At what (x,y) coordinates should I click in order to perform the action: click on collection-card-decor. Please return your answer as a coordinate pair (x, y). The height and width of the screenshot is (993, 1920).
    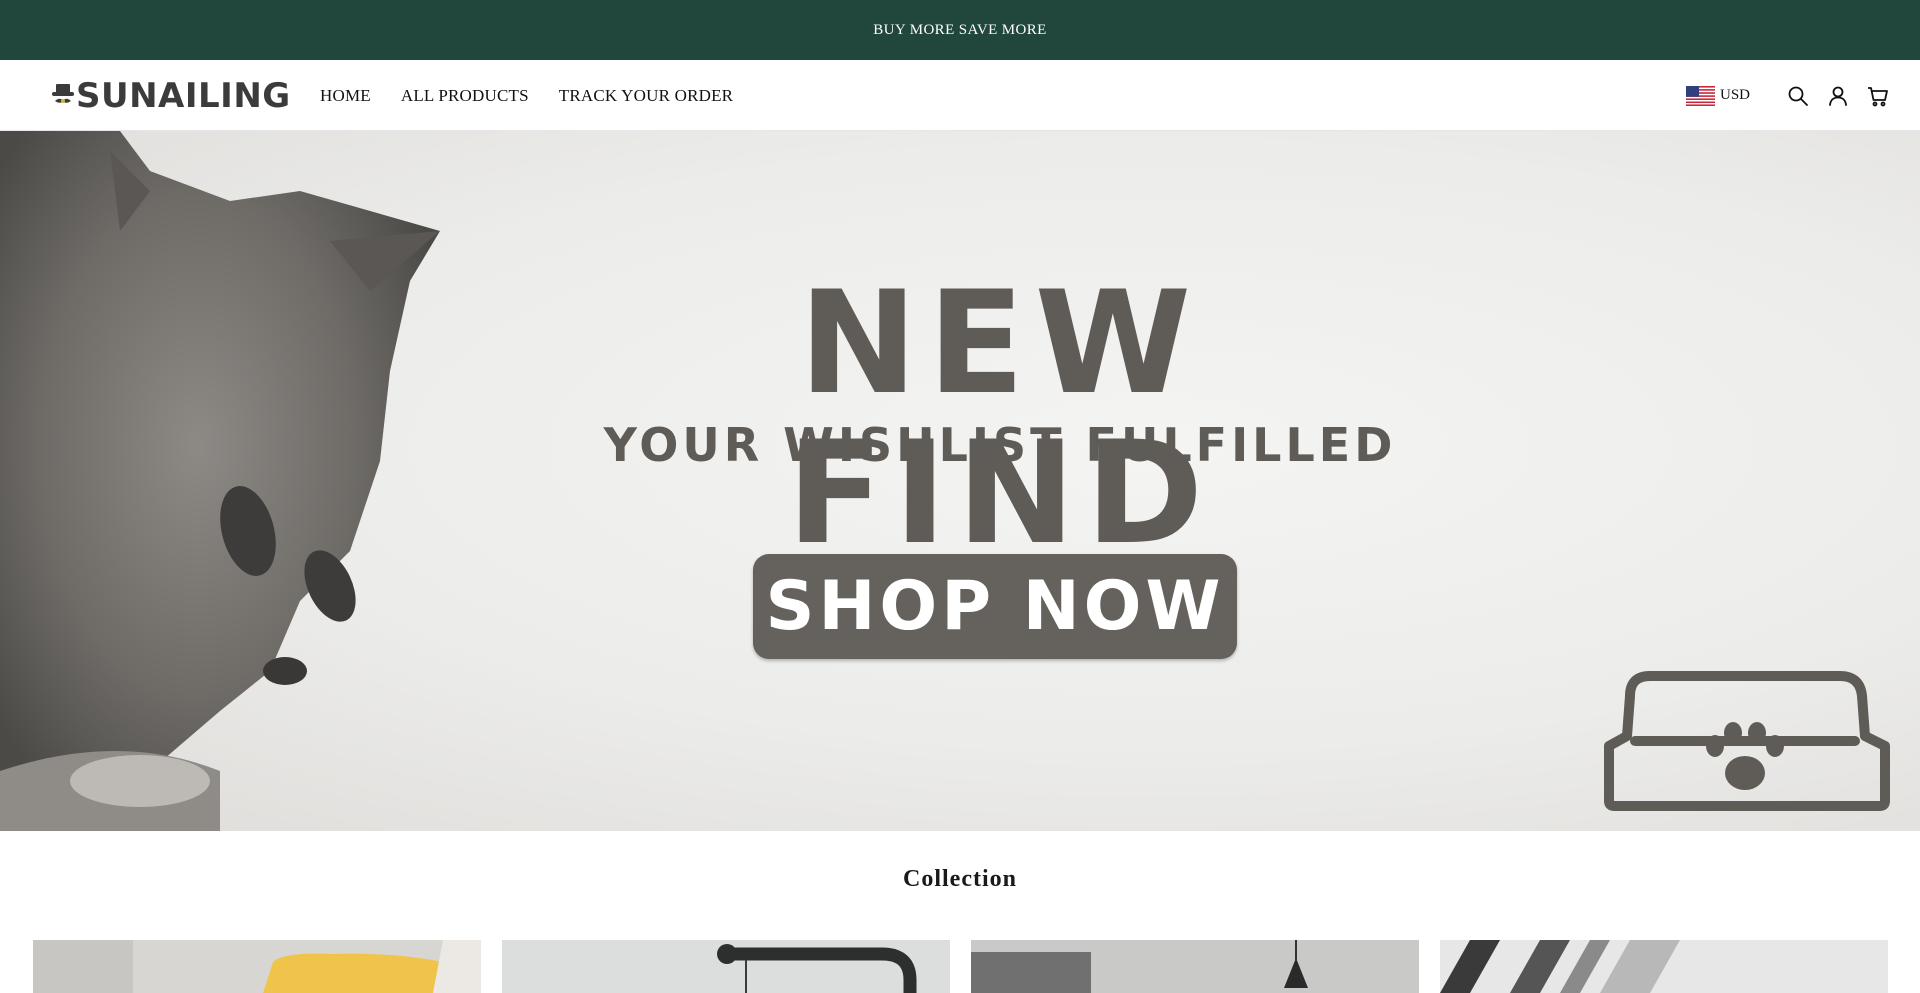
    Looking at the image, I should click on (1664, 966).